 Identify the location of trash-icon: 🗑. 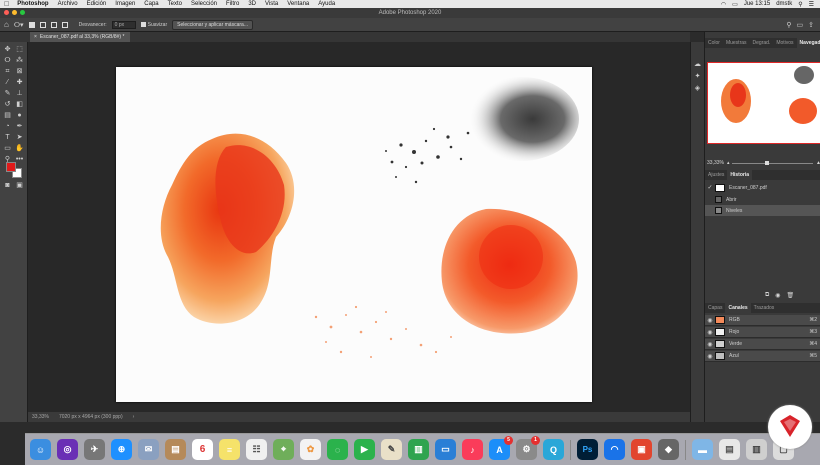
(791, 295).